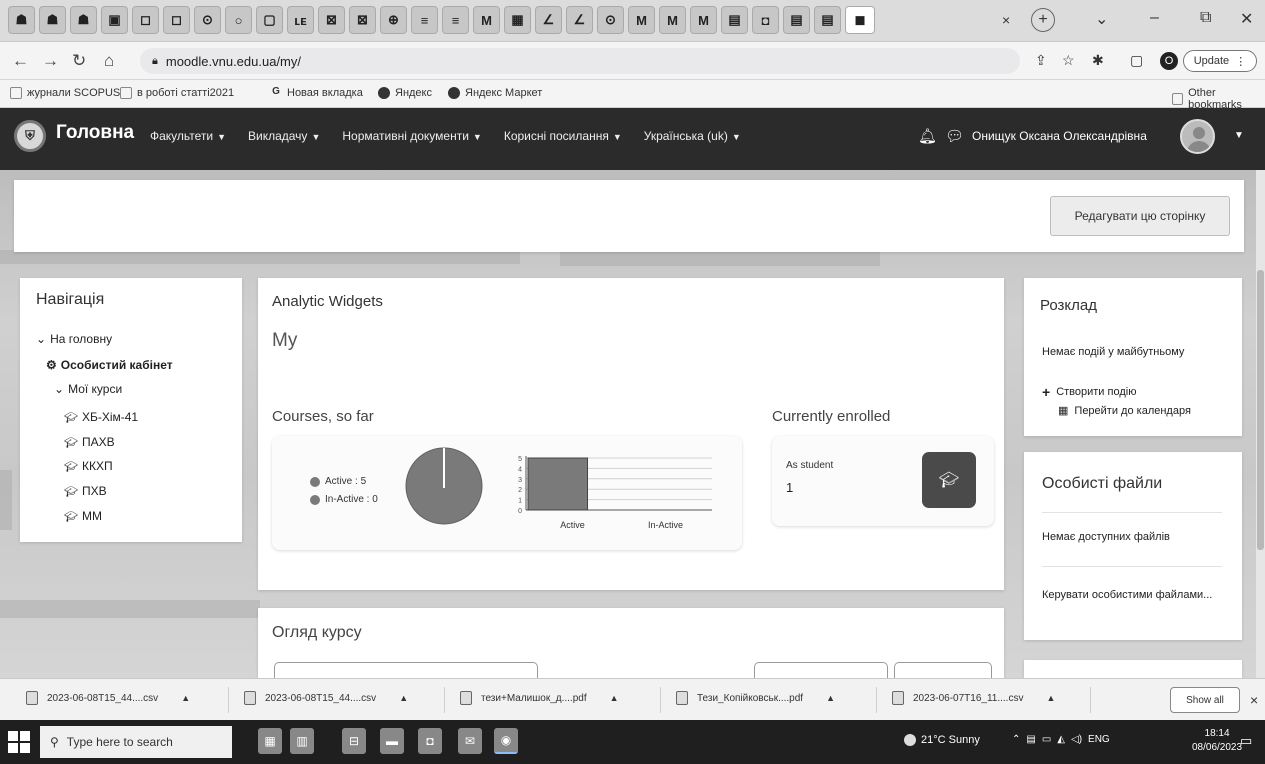 This screenshot has width=1265, height=764. Describe the element at coordinates (65, 93) in the screenshot. I see `bookmark-scopus: журнали SCOPUS` at that location.